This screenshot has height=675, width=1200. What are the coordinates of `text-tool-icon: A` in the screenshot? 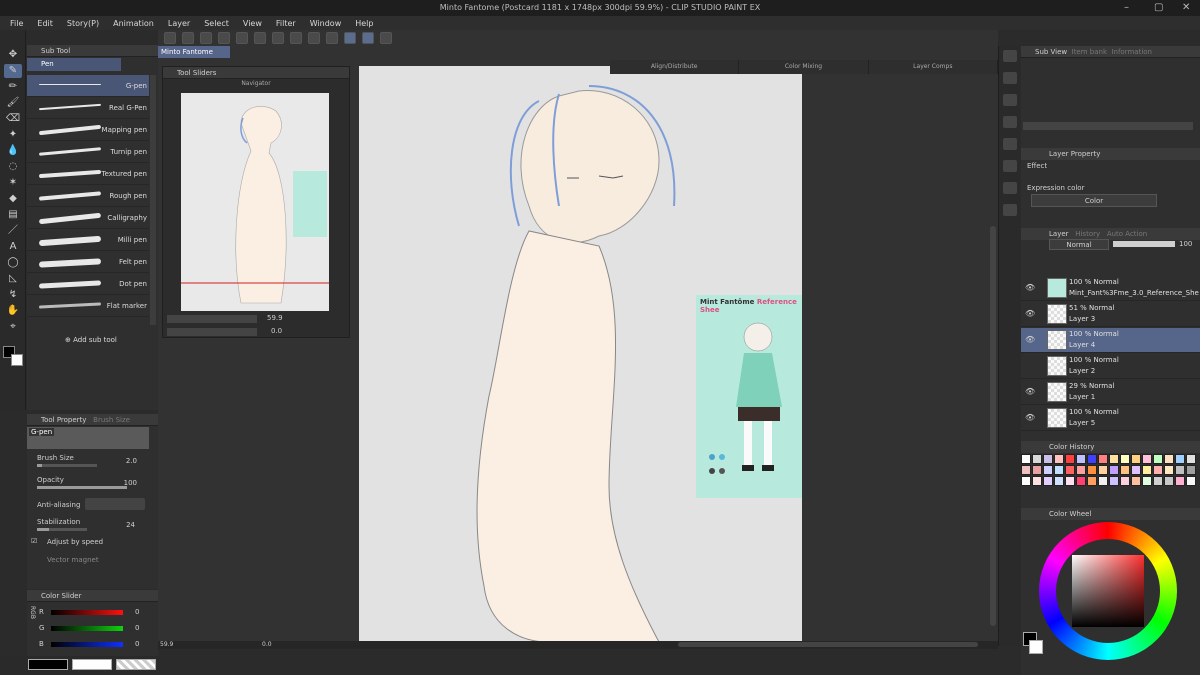 It's located at (13, 247).